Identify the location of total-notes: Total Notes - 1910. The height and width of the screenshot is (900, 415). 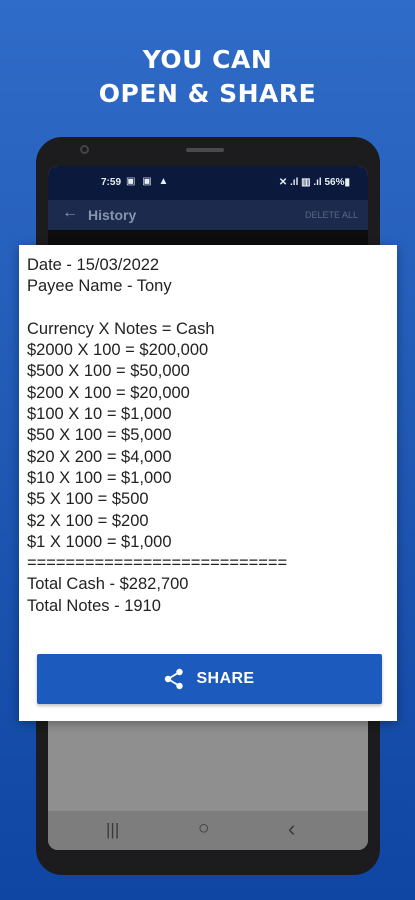
(94, 605).